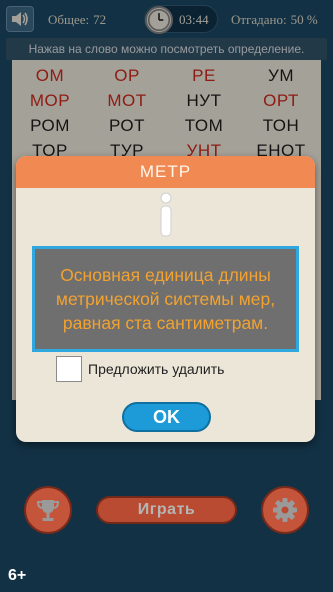 The image size is (333, 592). I want to click on gear-icon, so click(285, 510).